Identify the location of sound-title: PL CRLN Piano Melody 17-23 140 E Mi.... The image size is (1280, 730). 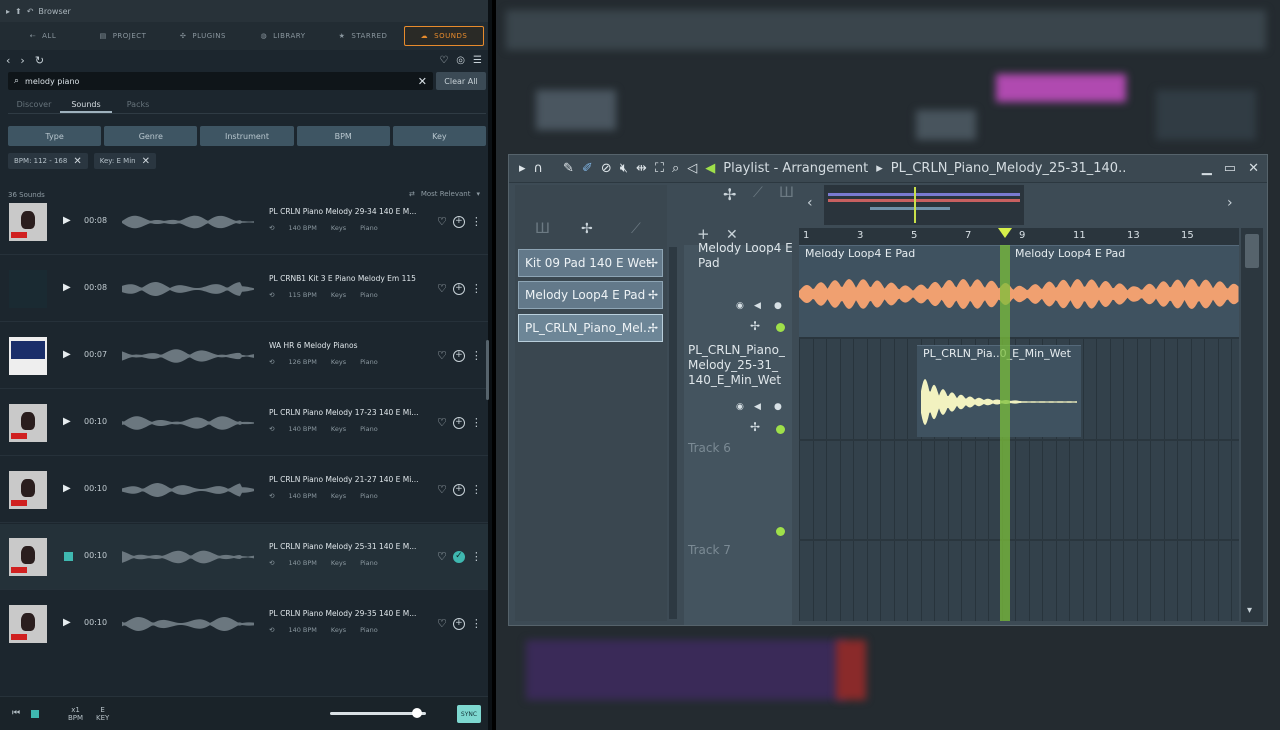
(344, 412).